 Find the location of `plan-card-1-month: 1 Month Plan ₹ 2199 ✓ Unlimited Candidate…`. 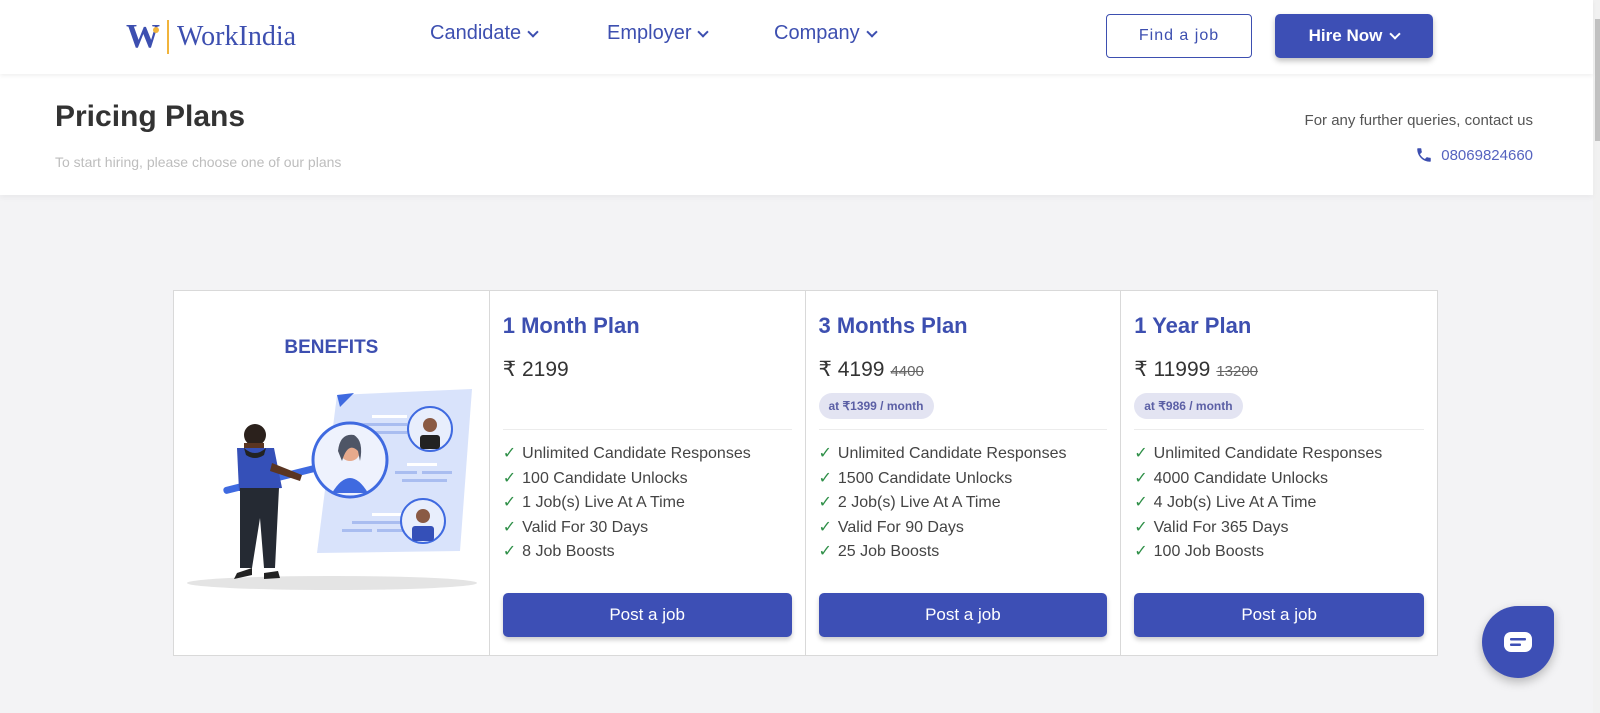

plan-card-1-month: 1 Month Plan ₹ 2199 ✓ Unlimited Candidate… is located at coordinates (648, 473).